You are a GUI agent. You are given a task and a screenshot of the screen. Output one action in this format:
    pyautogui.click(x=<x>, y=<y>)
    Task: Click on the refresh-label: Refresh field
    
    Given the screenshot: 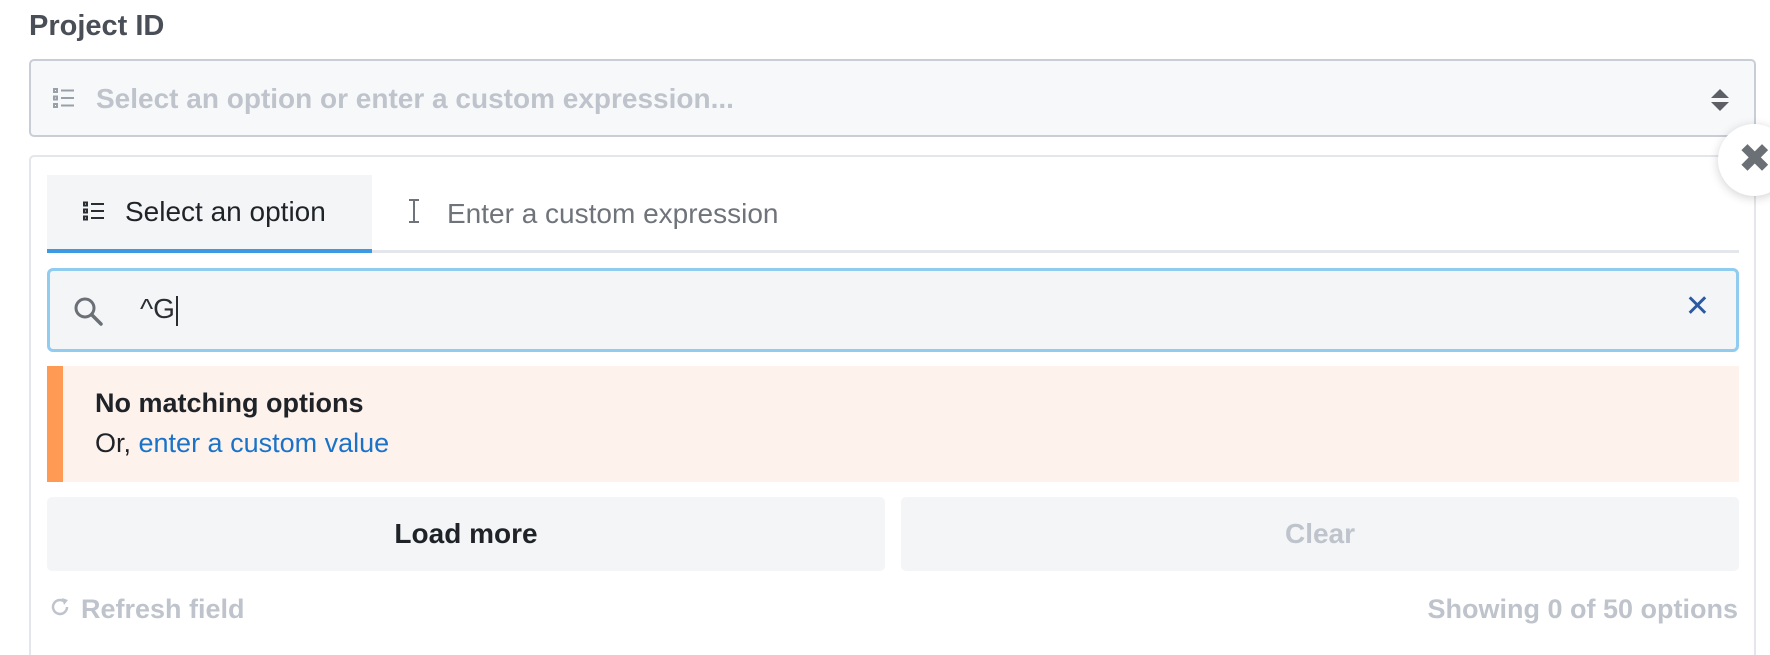 What is the action you would take?
    pyautogui.click(x=163, y=609)
    